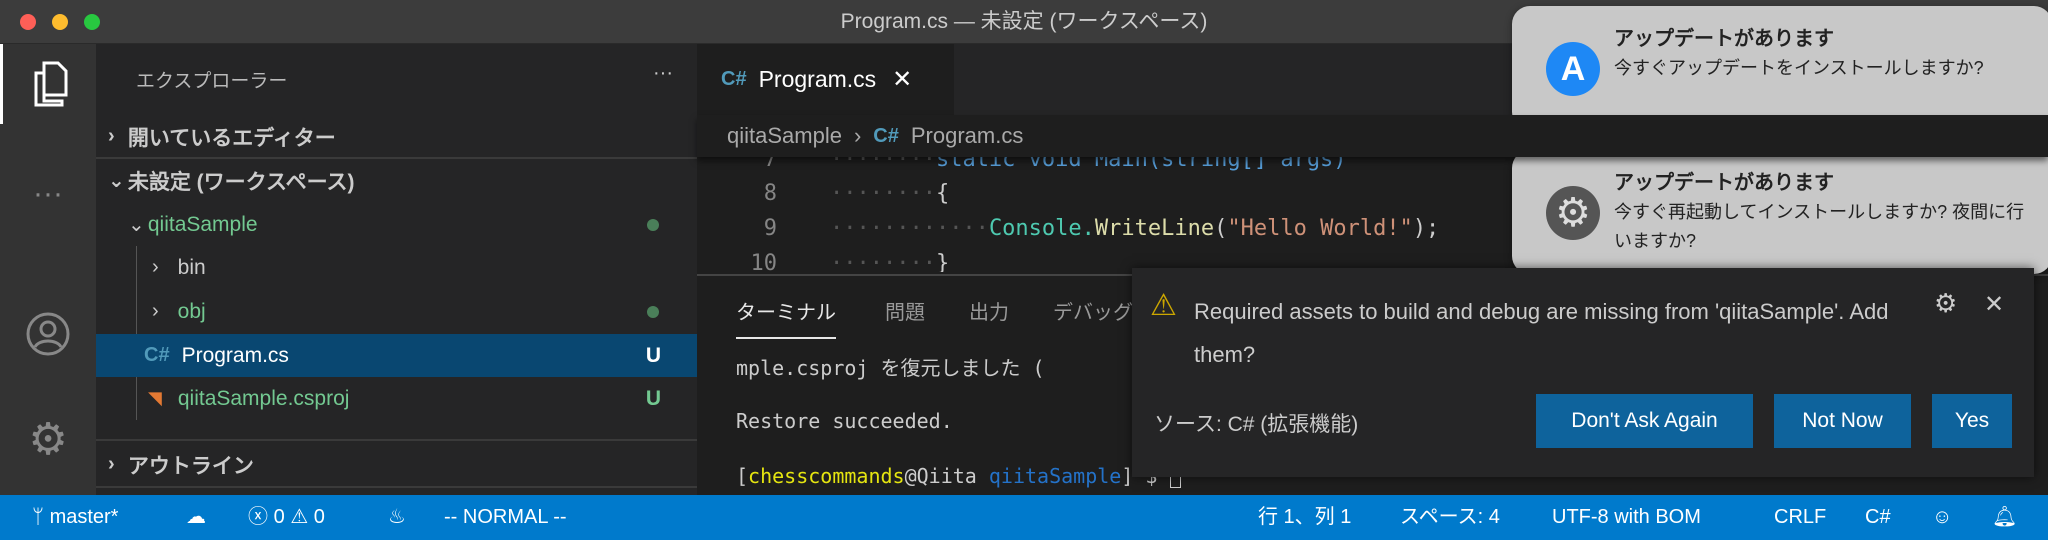 The image size is (2048, 540). I want to click on code-text: (, so click(1221, 228).